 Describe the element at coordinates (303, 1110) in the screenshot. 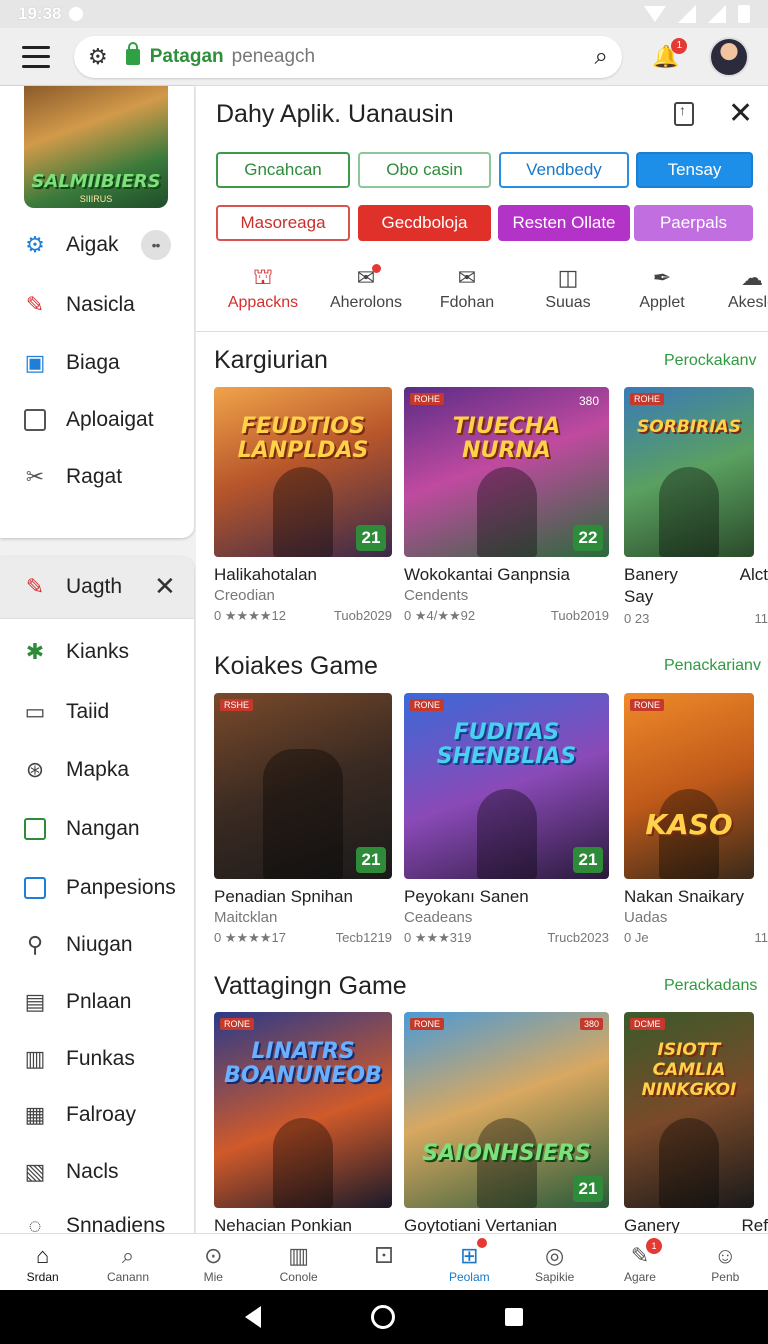

I see `game-thumbnail: RONE LINATRS BOANUNEOB` at that location.